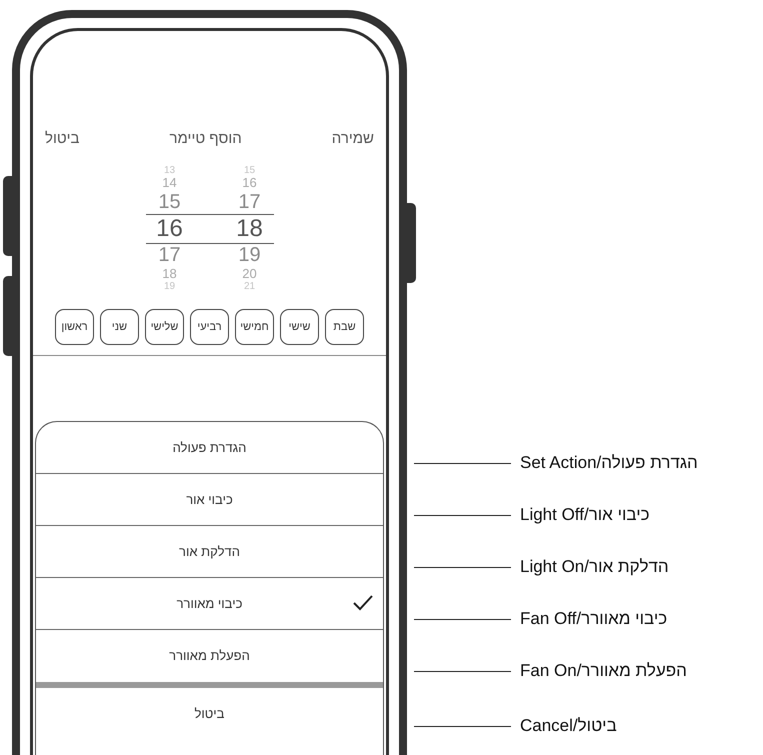 The height and width of the screenshot is (755, 763). Describe the element at coordinates (603, 671) in the screenshot. I see `callout-label: Fan On/הפעלת מאוורר` at that location.